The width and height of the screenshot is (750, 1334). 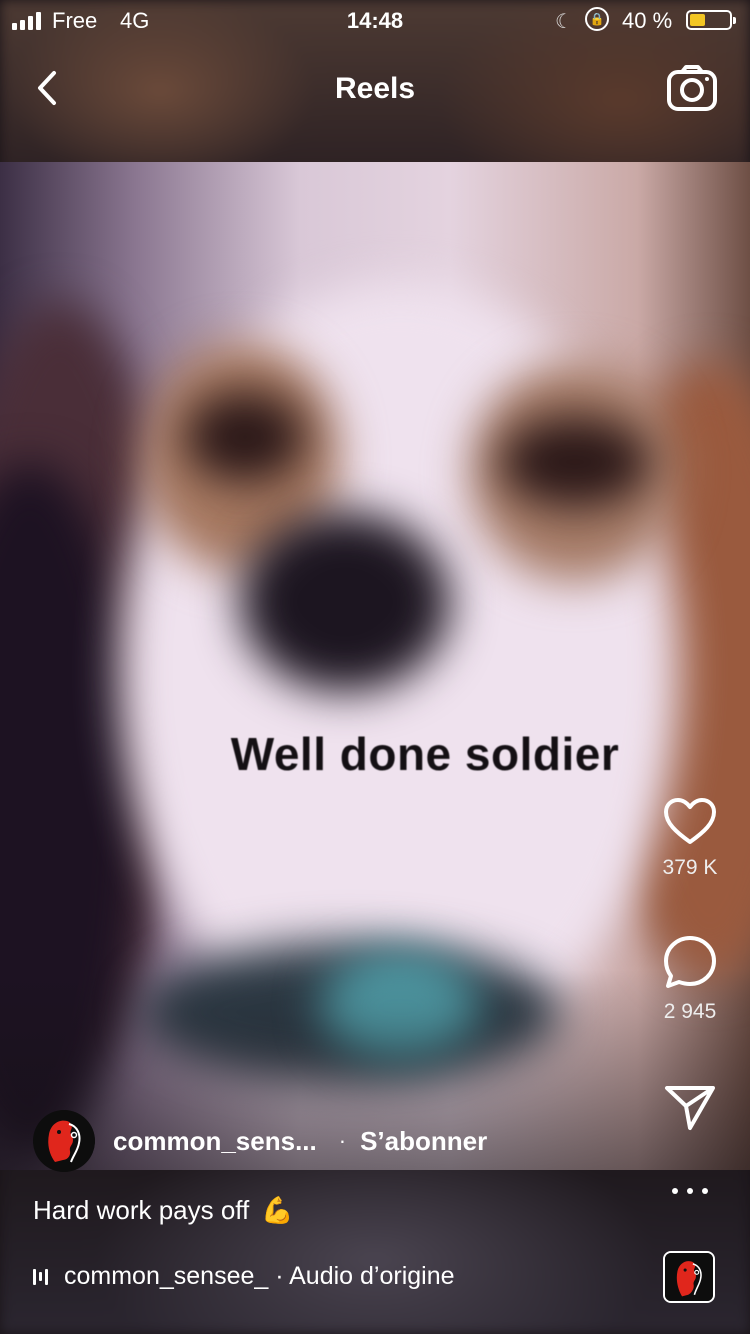 I want to click on send-icon, so click(x=690, y=1107).